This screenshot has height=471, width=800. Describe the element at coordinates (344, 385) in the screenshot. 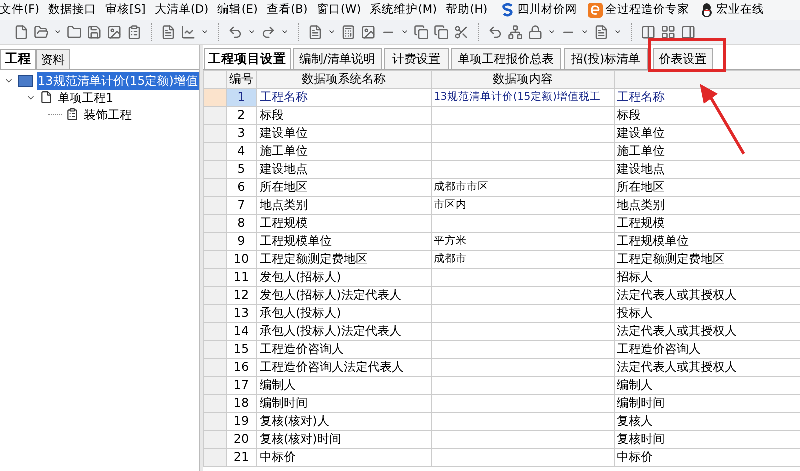

I see `table-cell: 编制人` at that location.